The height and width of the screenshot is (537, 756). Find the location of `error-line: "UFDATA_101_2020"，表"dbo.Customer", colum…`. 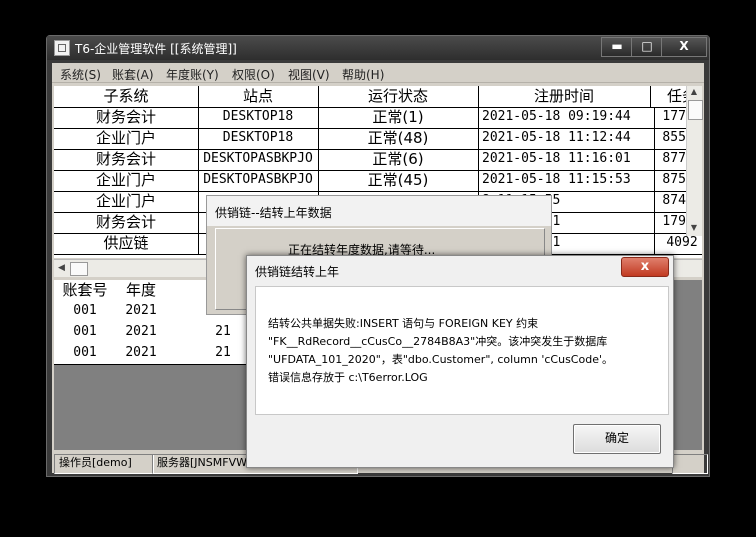

error-line: "UFDATA_101_2020"，表"dbo.Customer", colum… is located at coordinates (440, 359).